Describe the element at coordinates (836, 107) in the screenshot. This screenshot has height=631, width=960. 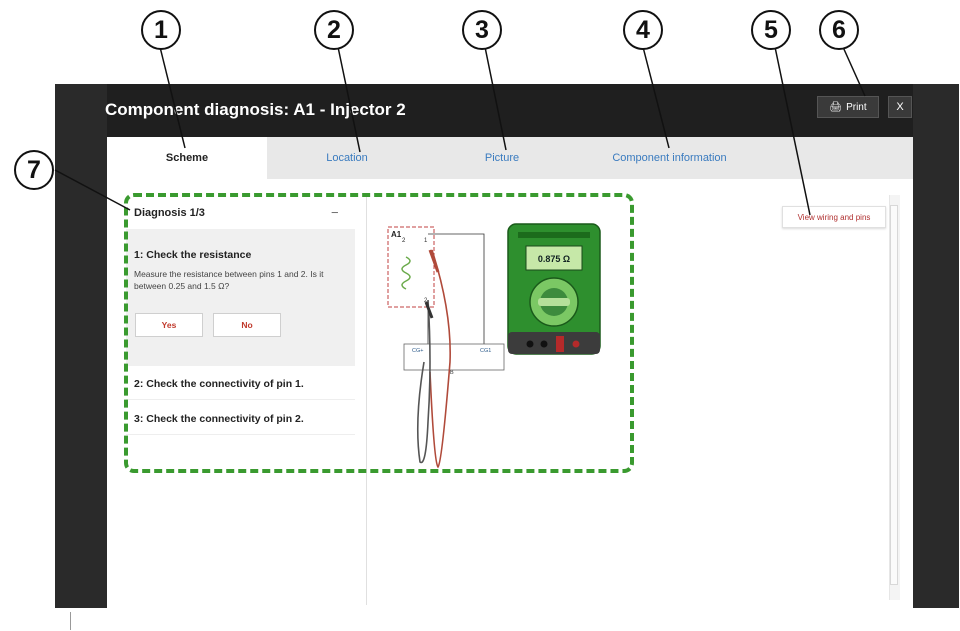
I see `printer-icon: 🖨` at that location.